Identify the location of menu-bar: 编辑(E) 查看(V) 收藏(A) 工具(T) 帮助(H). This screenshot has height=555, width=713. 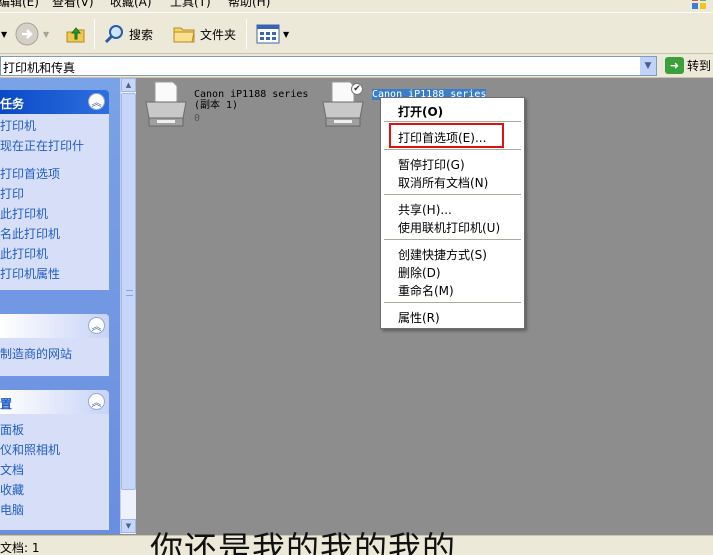
(356, 6).